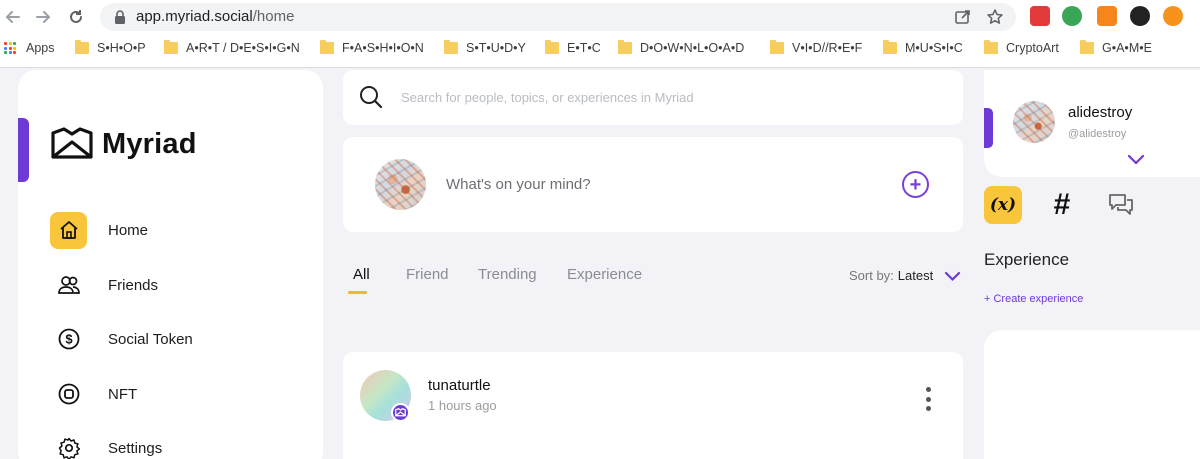  I want to click on sidebar-item-label: Friends, so click(133, 285).